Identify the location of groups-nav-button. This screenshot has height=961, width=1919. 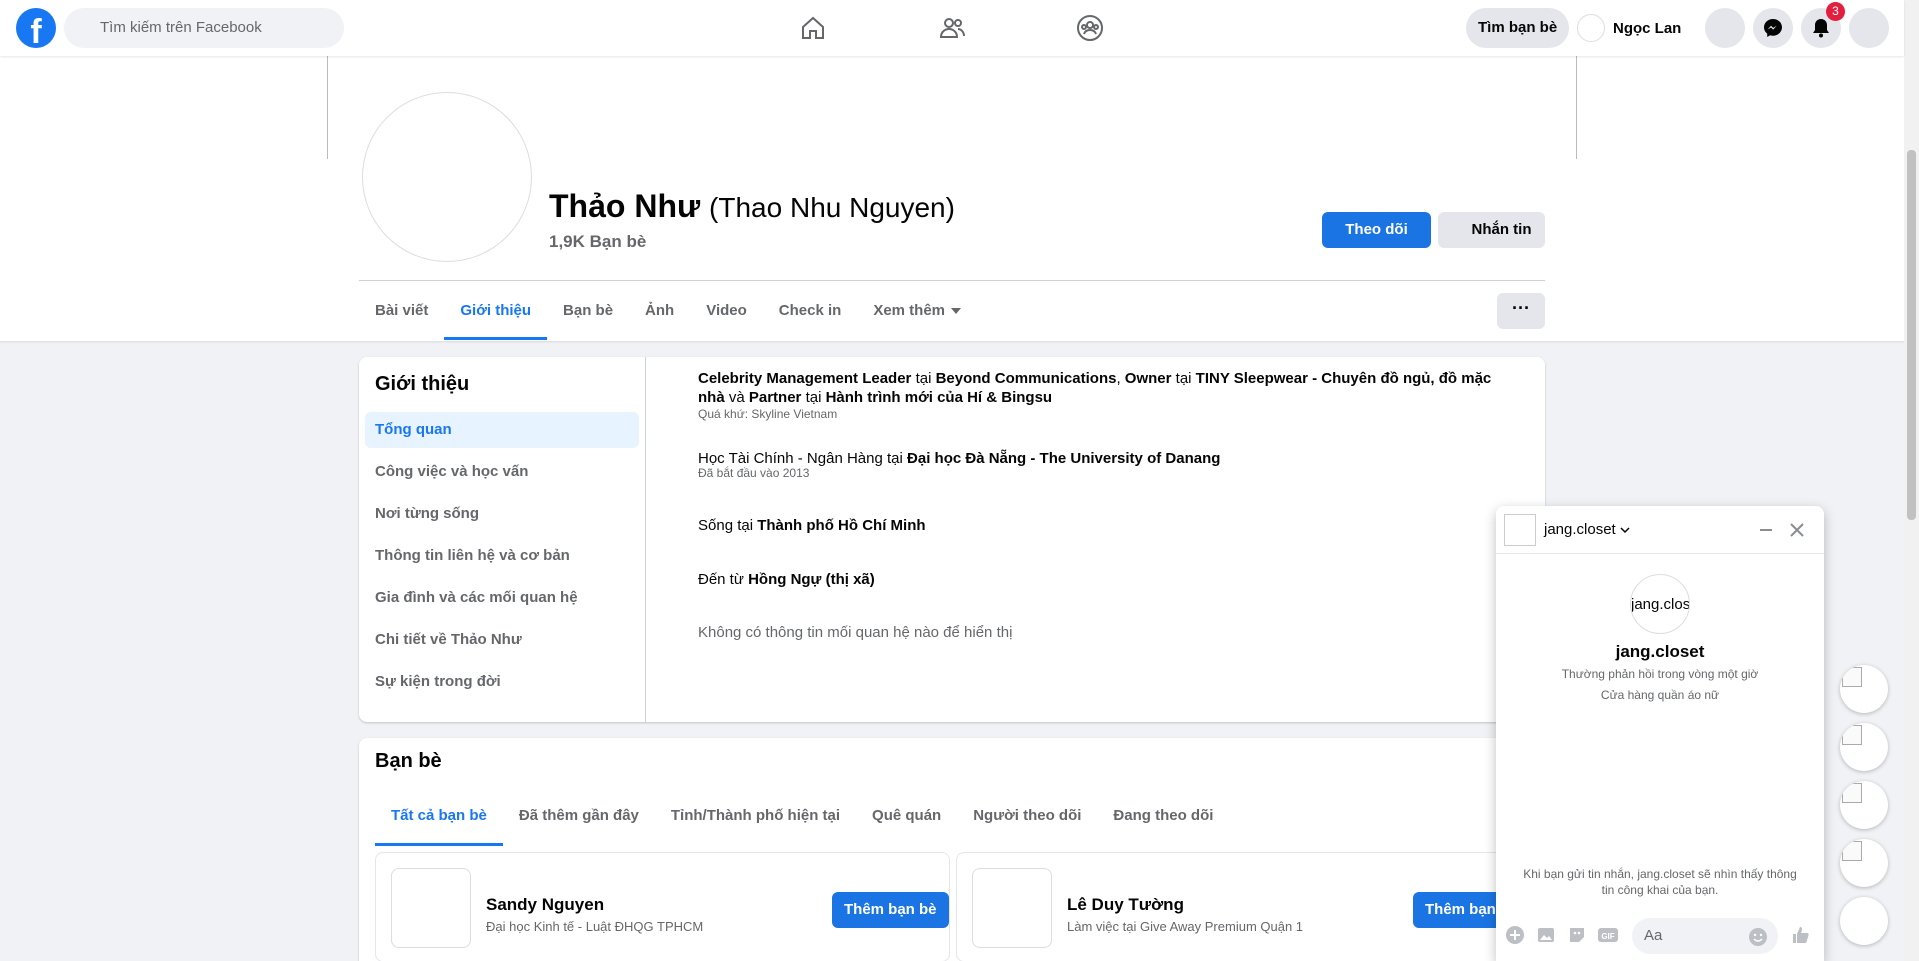
(1090, 28).